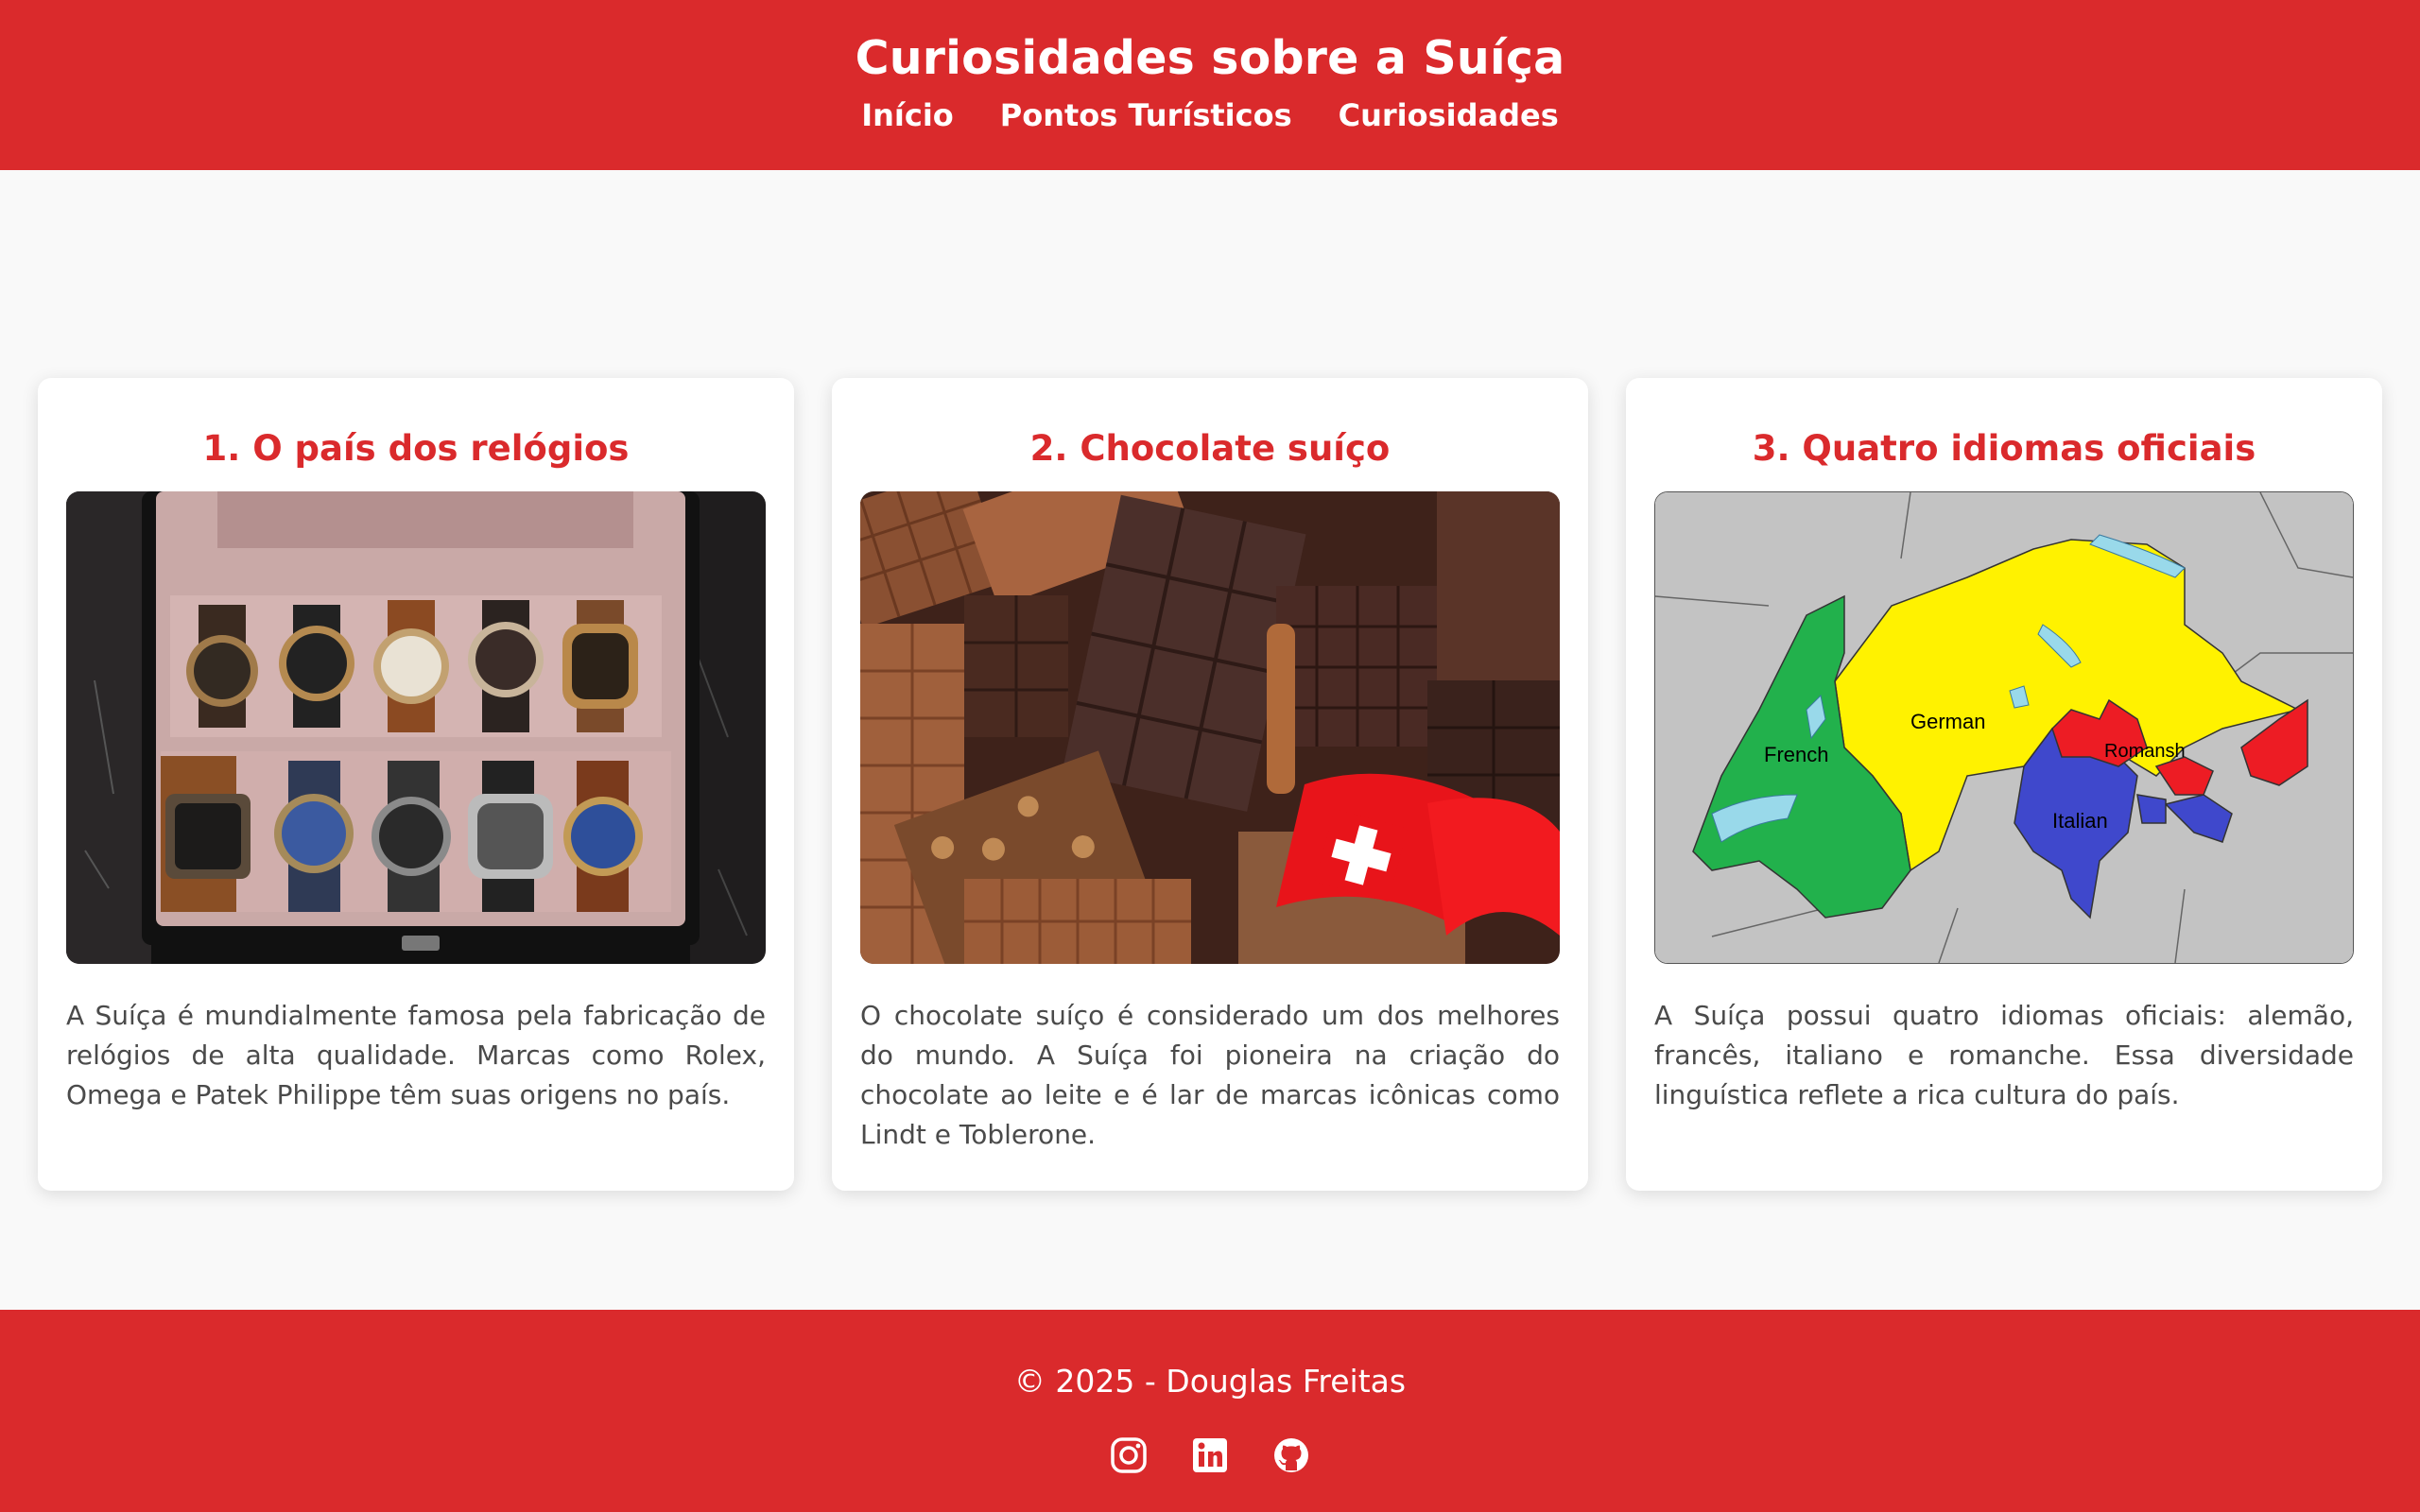  I want to click on card-title: 1. O país dos relógios, so click(416, 448).